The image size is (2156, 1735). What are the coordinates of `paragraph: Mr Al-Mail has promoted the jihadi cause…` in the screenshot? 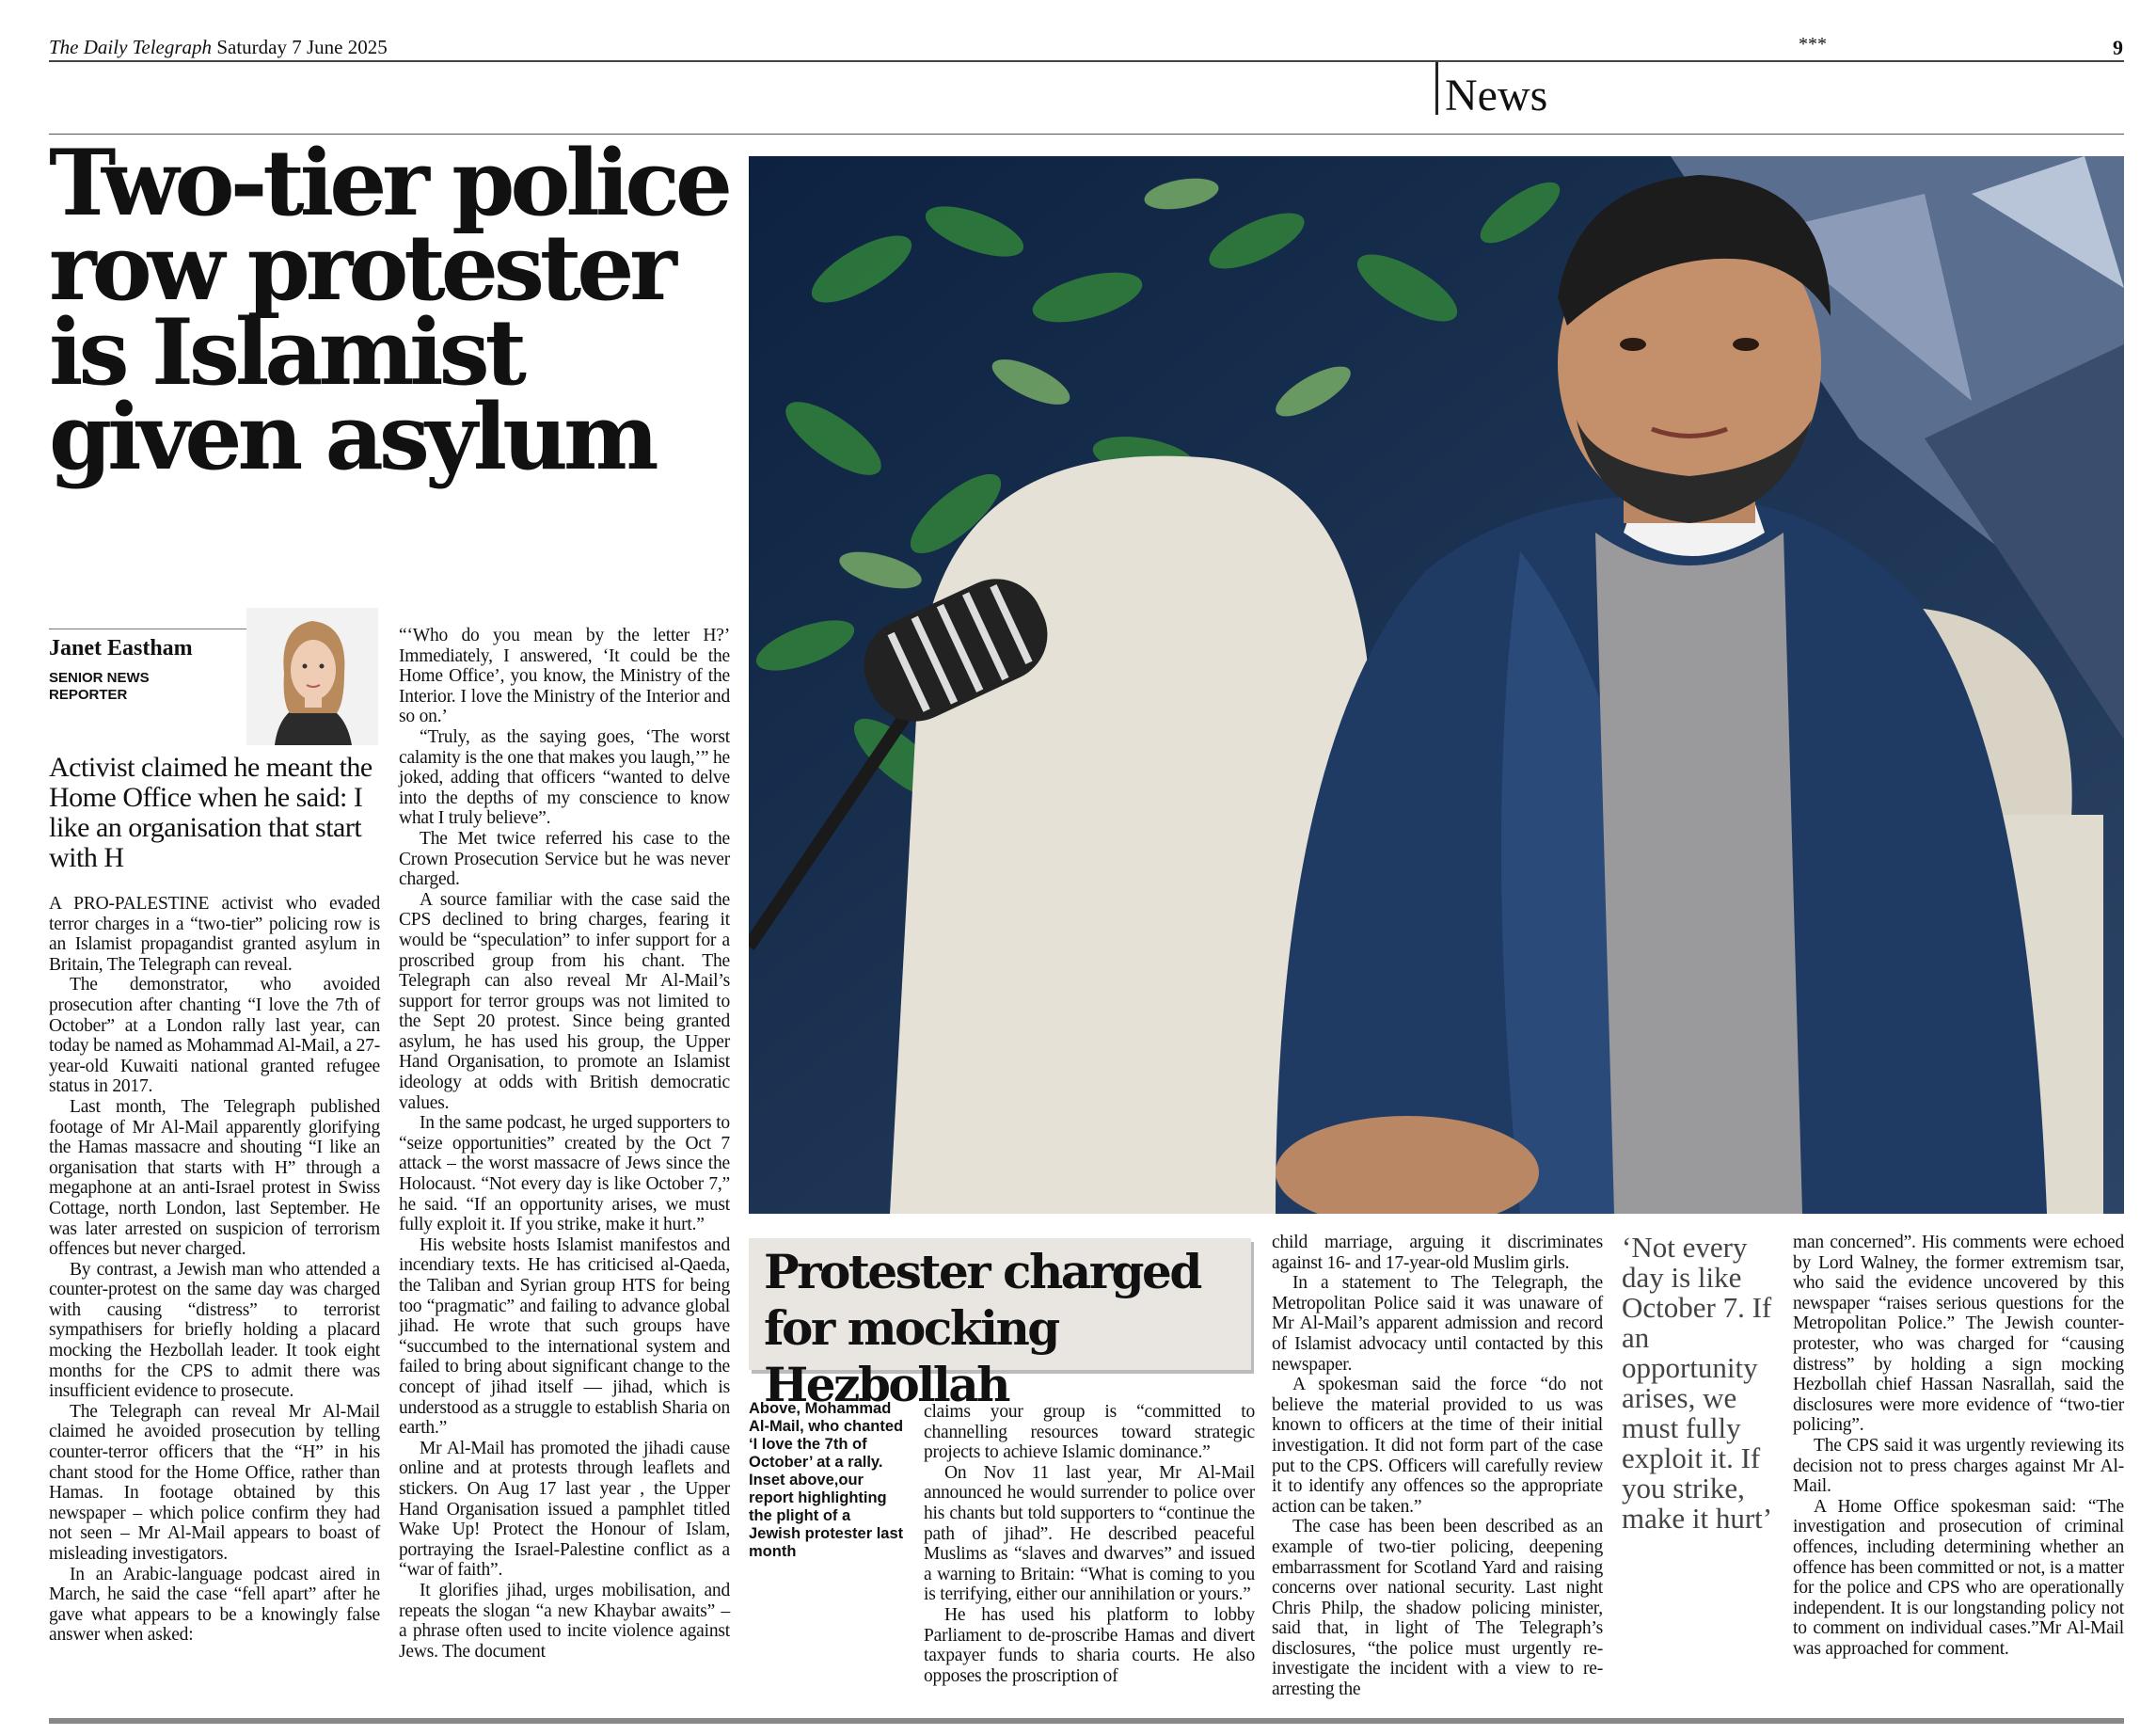 It's located at (564, 1509).